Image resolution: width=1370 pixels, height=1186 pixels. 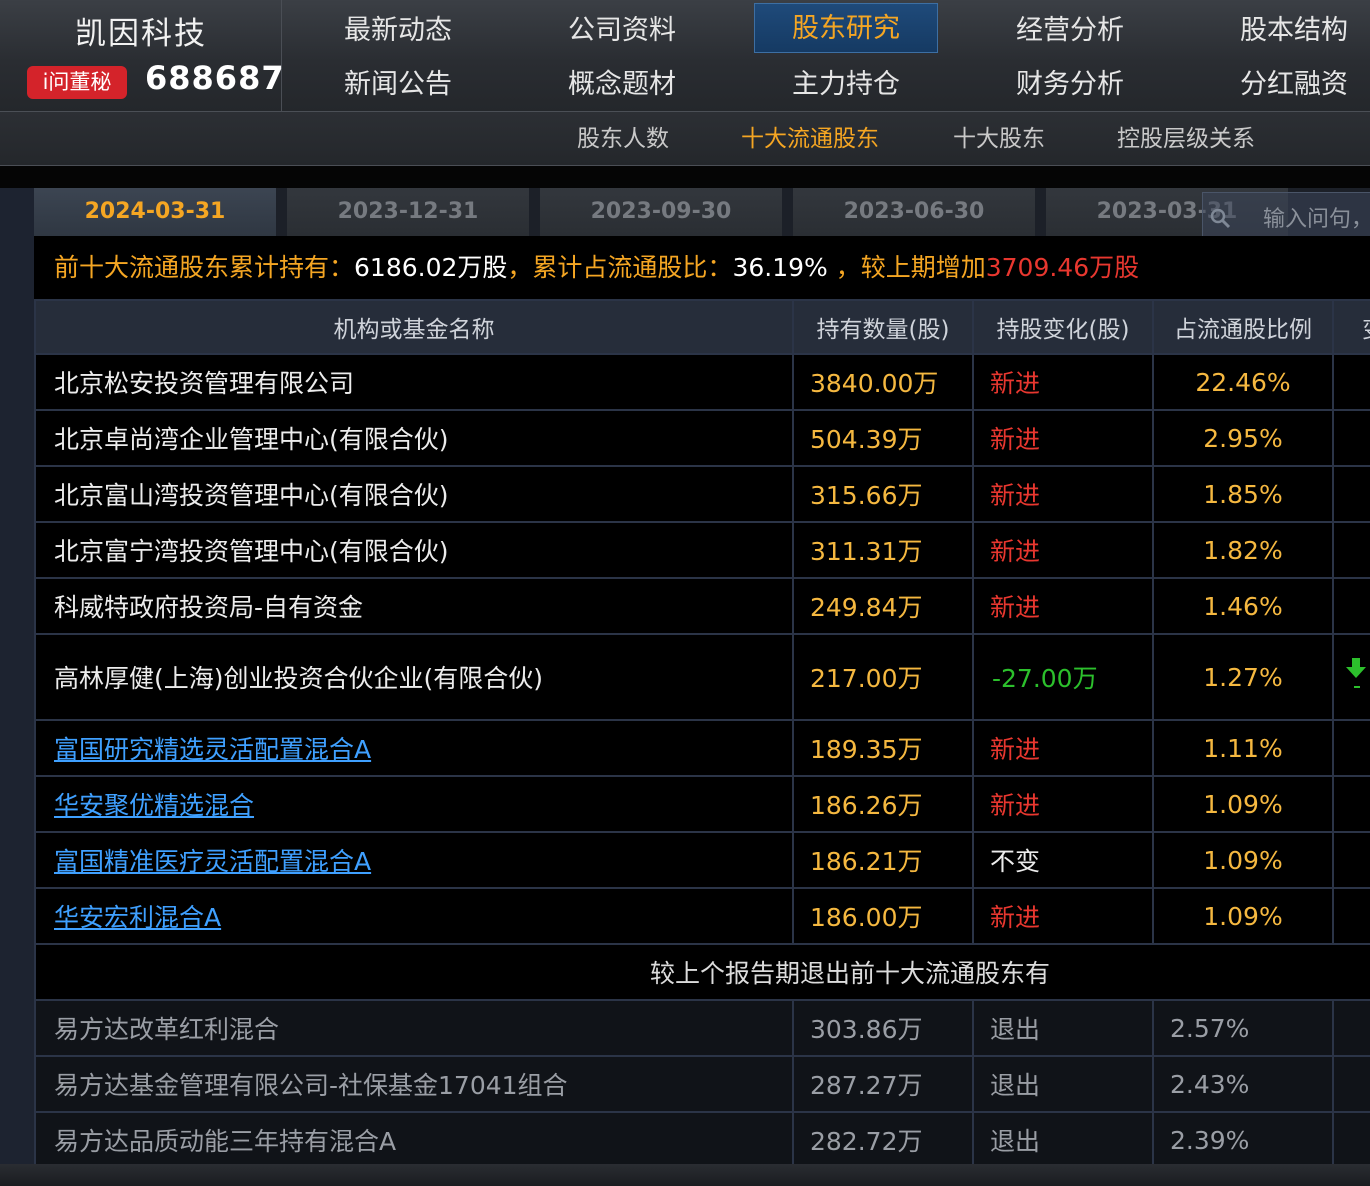 What do you see at coordinates (1286, 31) in the screenshot?
I see `nav-capital-structure: 股本结构` at bounding box center [1286, 31].